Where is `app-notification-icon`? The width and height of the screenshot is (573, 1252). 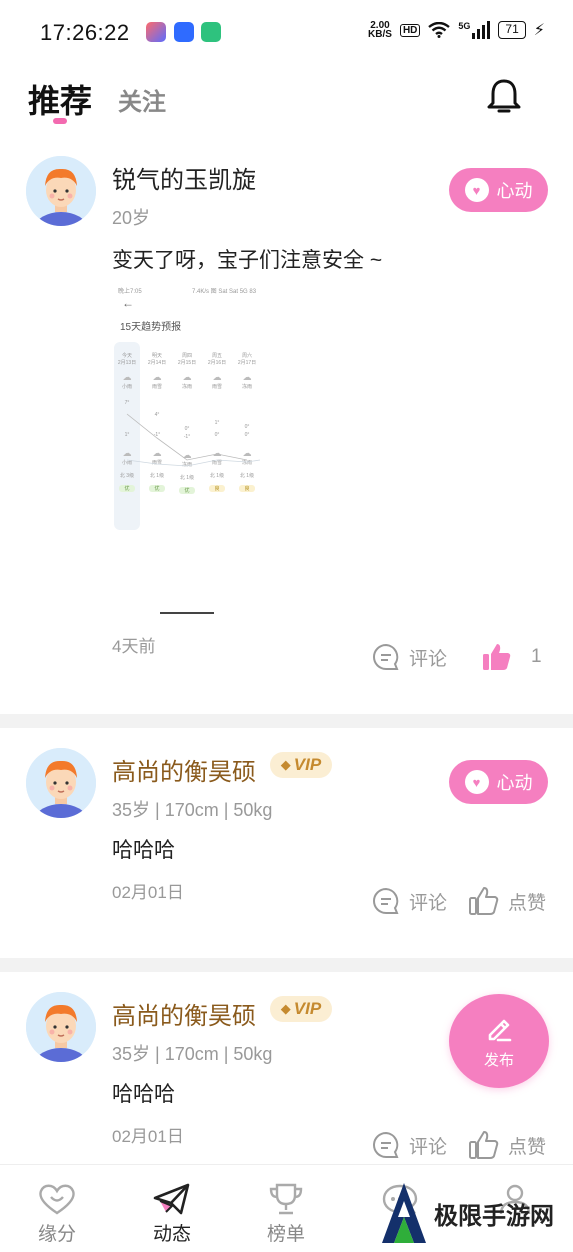
app-notification-icon is located at coordinates (156, 32).